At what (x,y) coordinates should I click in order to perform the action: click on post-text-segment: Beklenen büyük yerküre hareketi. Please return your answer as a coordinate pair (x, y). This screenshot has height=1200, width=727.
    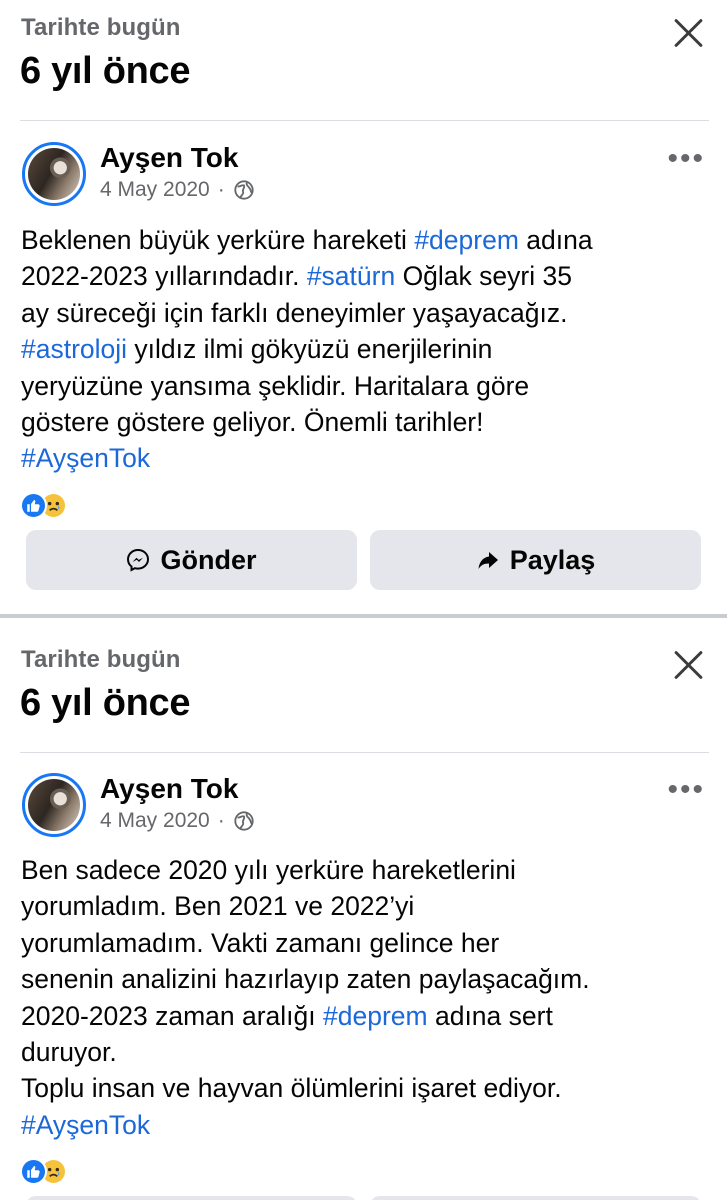
    Looking at the image, I should click on (218, 240).